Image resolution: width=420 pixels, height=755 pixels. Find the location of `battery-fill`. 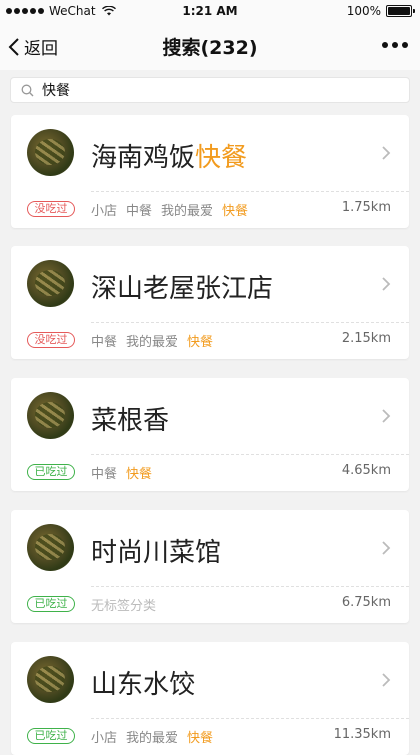

battery-fill is located at coordinates (399, 11).